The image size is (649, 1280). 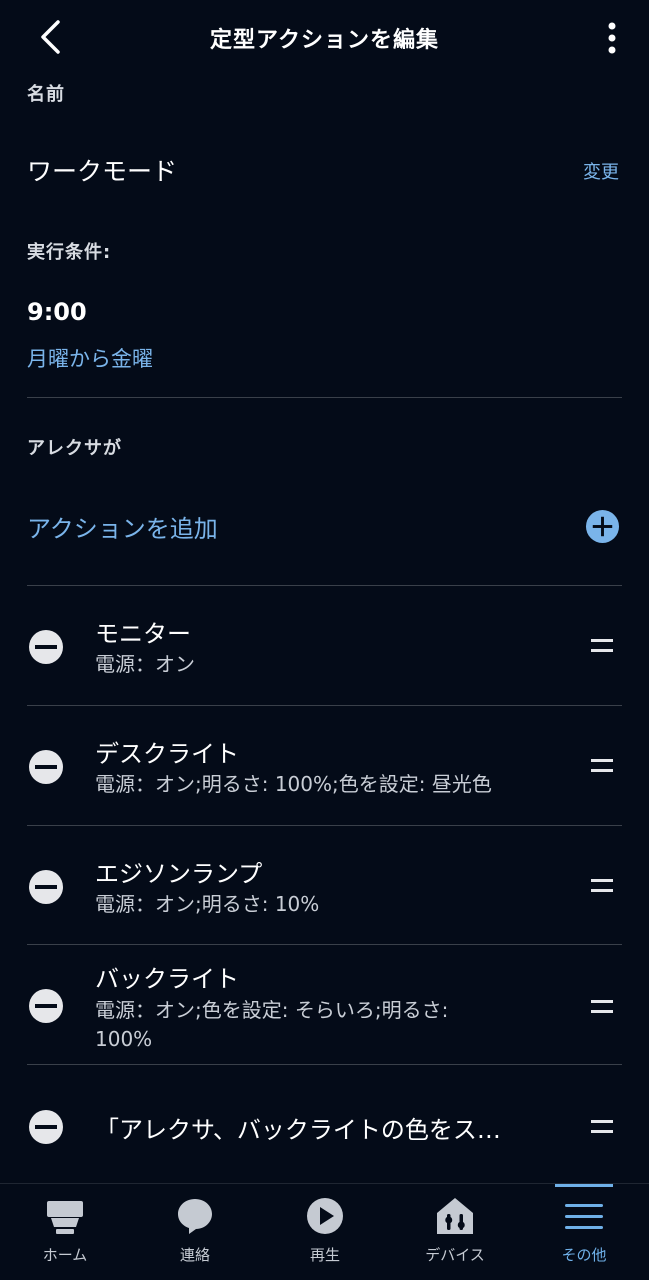 What do you see at coordinates (102, 171) in the screenshot?
I see `routine-name: ワークモード` at bounding box center [102, 171].